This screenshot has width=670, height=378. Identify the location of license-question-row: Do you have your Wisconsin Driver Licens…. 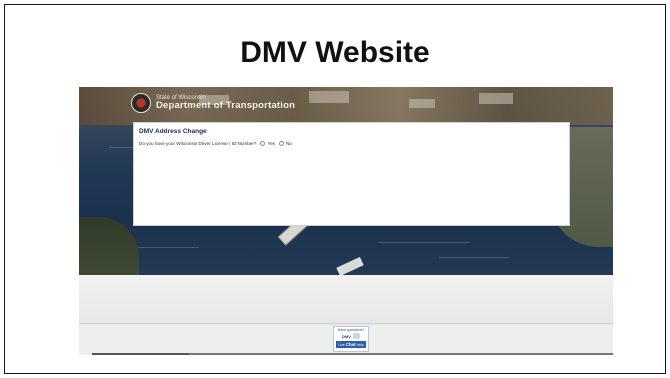
(215, 143).